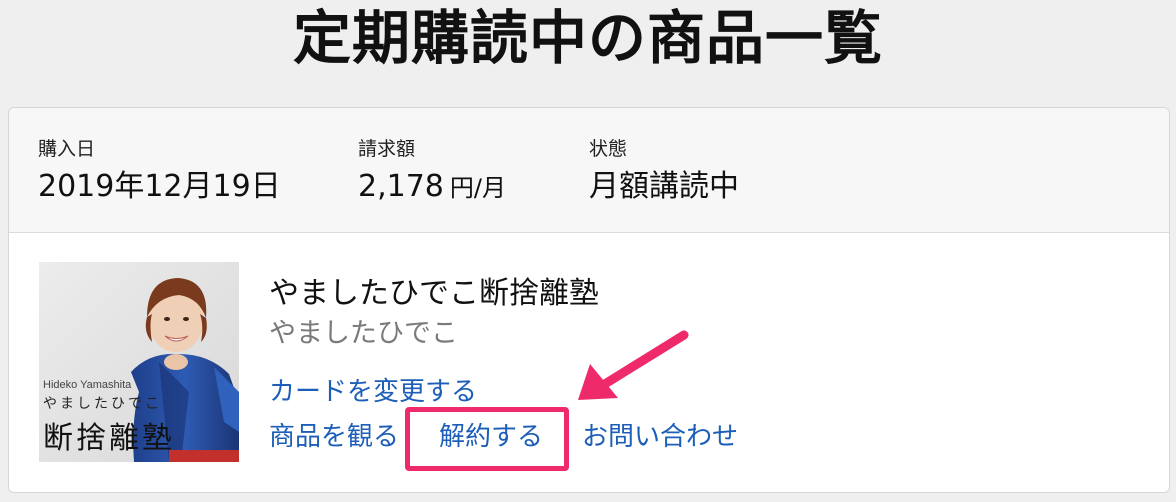 Image resolution: width=1176 pixels, height=502 pixels. I want to click on thumbnail-romaji: Hideko Yamashita, so click(87, 385).